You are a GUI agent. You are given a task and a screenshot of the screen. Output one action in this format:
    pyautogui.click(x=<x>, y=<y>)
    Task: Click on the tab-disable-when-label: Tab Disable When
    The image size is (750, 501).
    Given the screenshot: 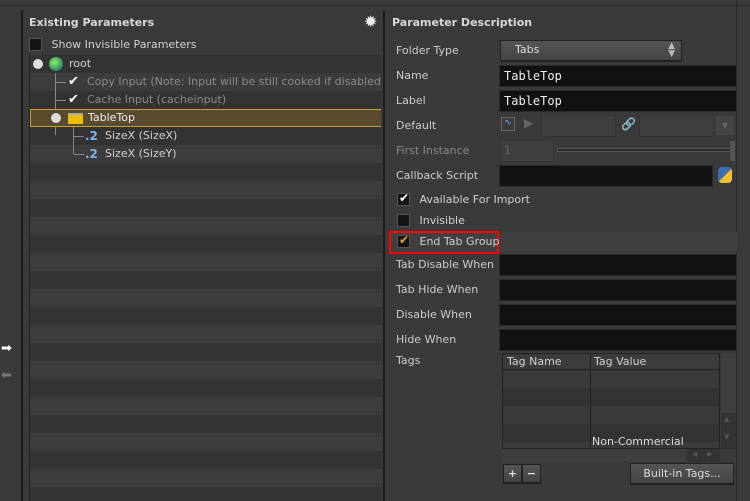 What is the action you would take?
    pyautogui.click(x=445, y=264)
    